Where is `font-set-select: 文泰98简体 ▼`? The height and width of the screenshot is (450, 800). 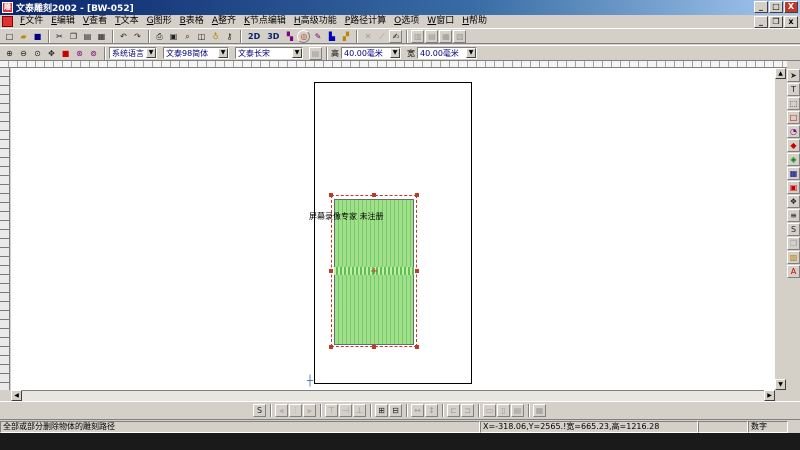
font-set-select: 文泰98简体 ▼ is located at coordinates (196, 53).